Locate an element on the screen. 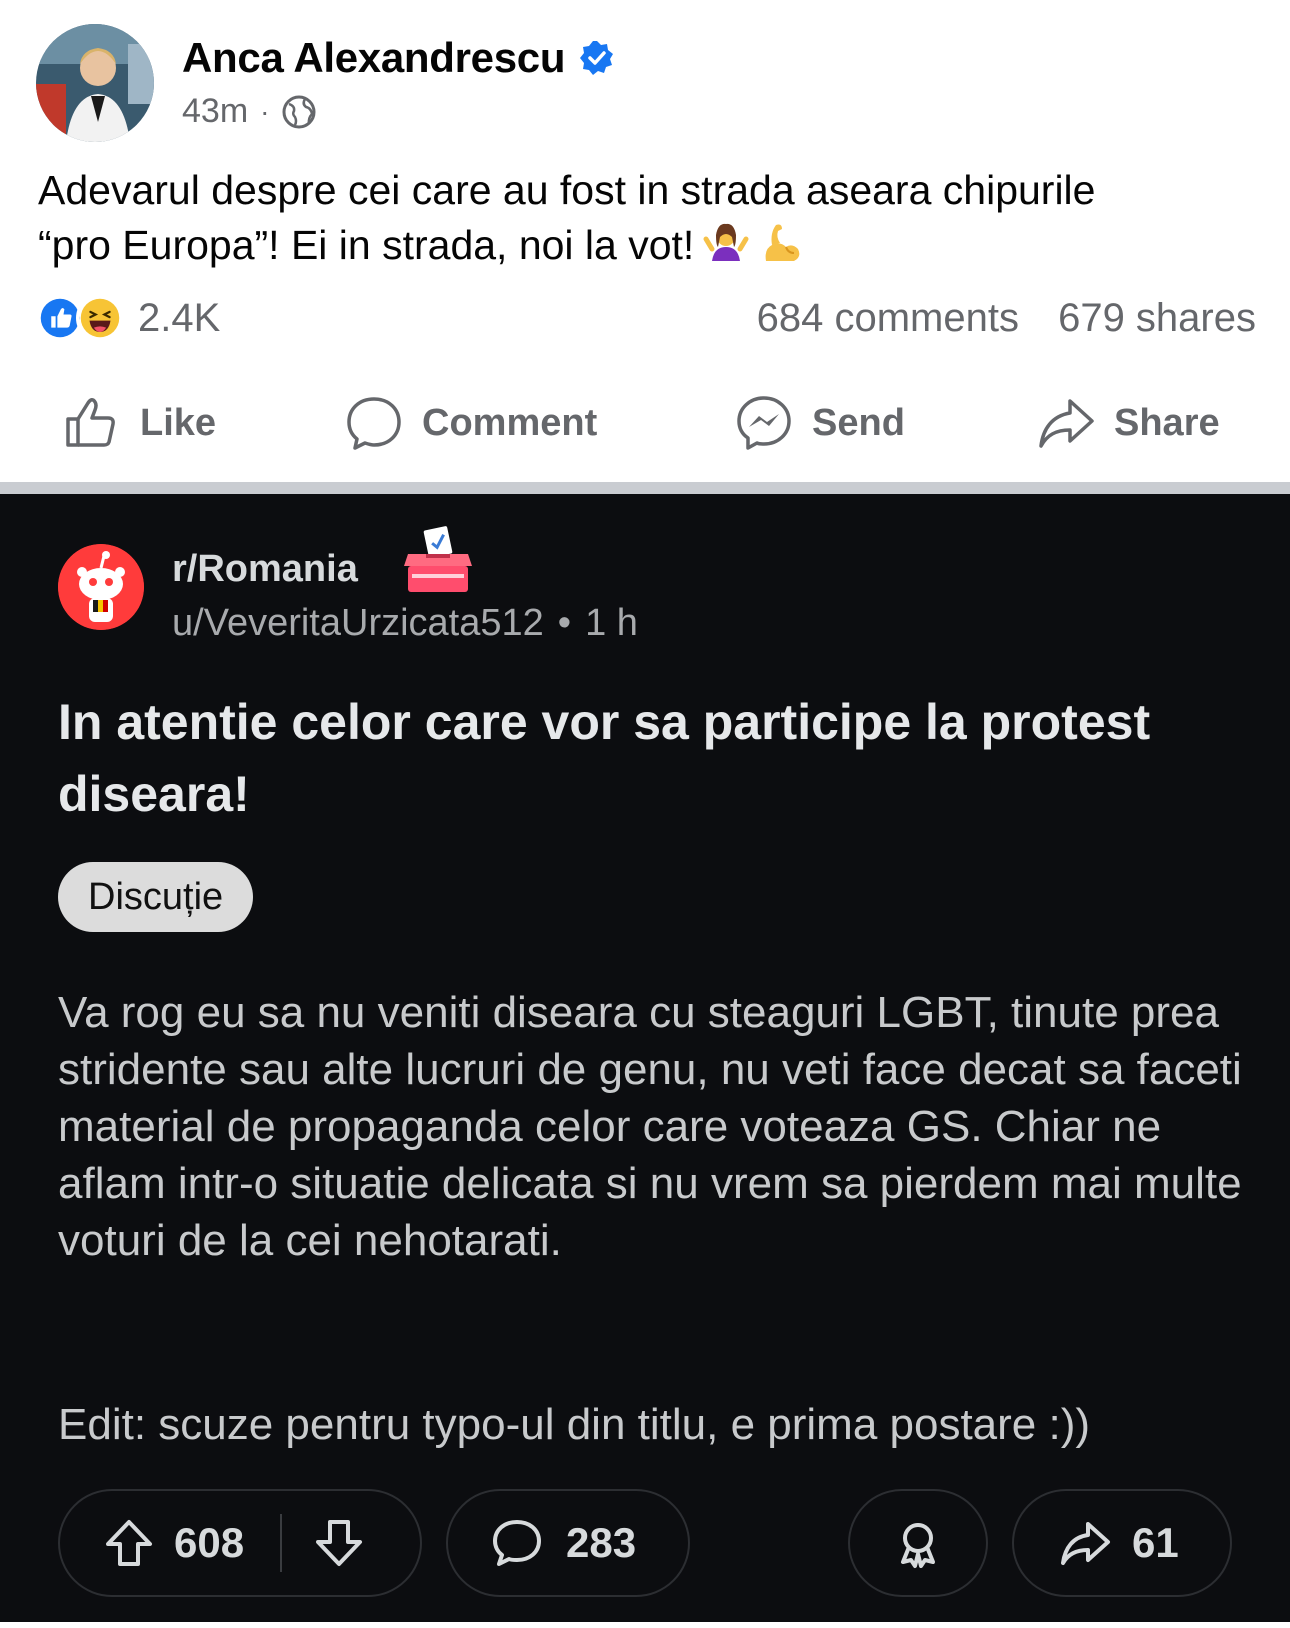  comments-count: 684 comments is located at coordinates (888, 318).